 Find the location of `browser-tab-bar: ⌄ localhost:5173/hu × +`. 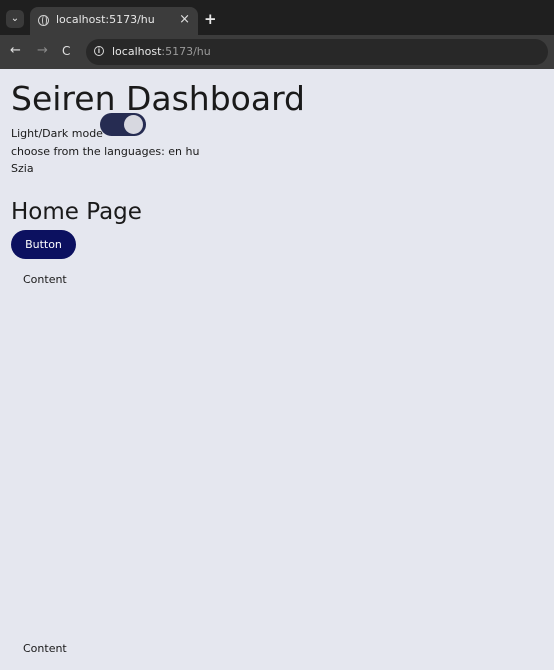

browser-tab-bar: ⌄ localhost:5173/hu × + is located at coordinates (277, 17).